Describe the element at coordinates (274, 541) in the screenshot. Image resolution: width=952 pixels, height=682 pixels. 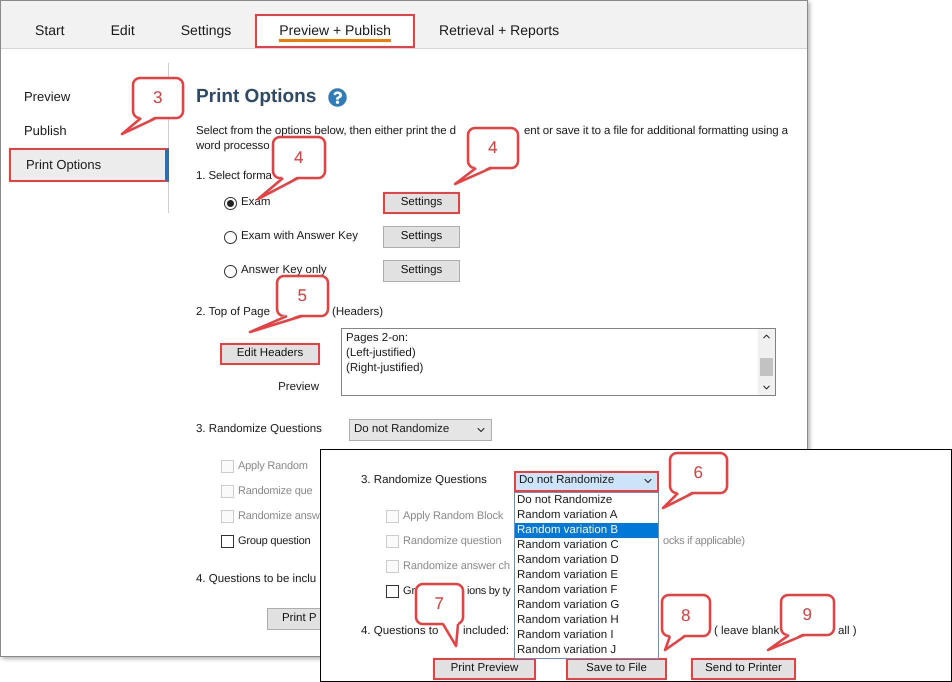
I see `checkbox-label: Group question` at that location.